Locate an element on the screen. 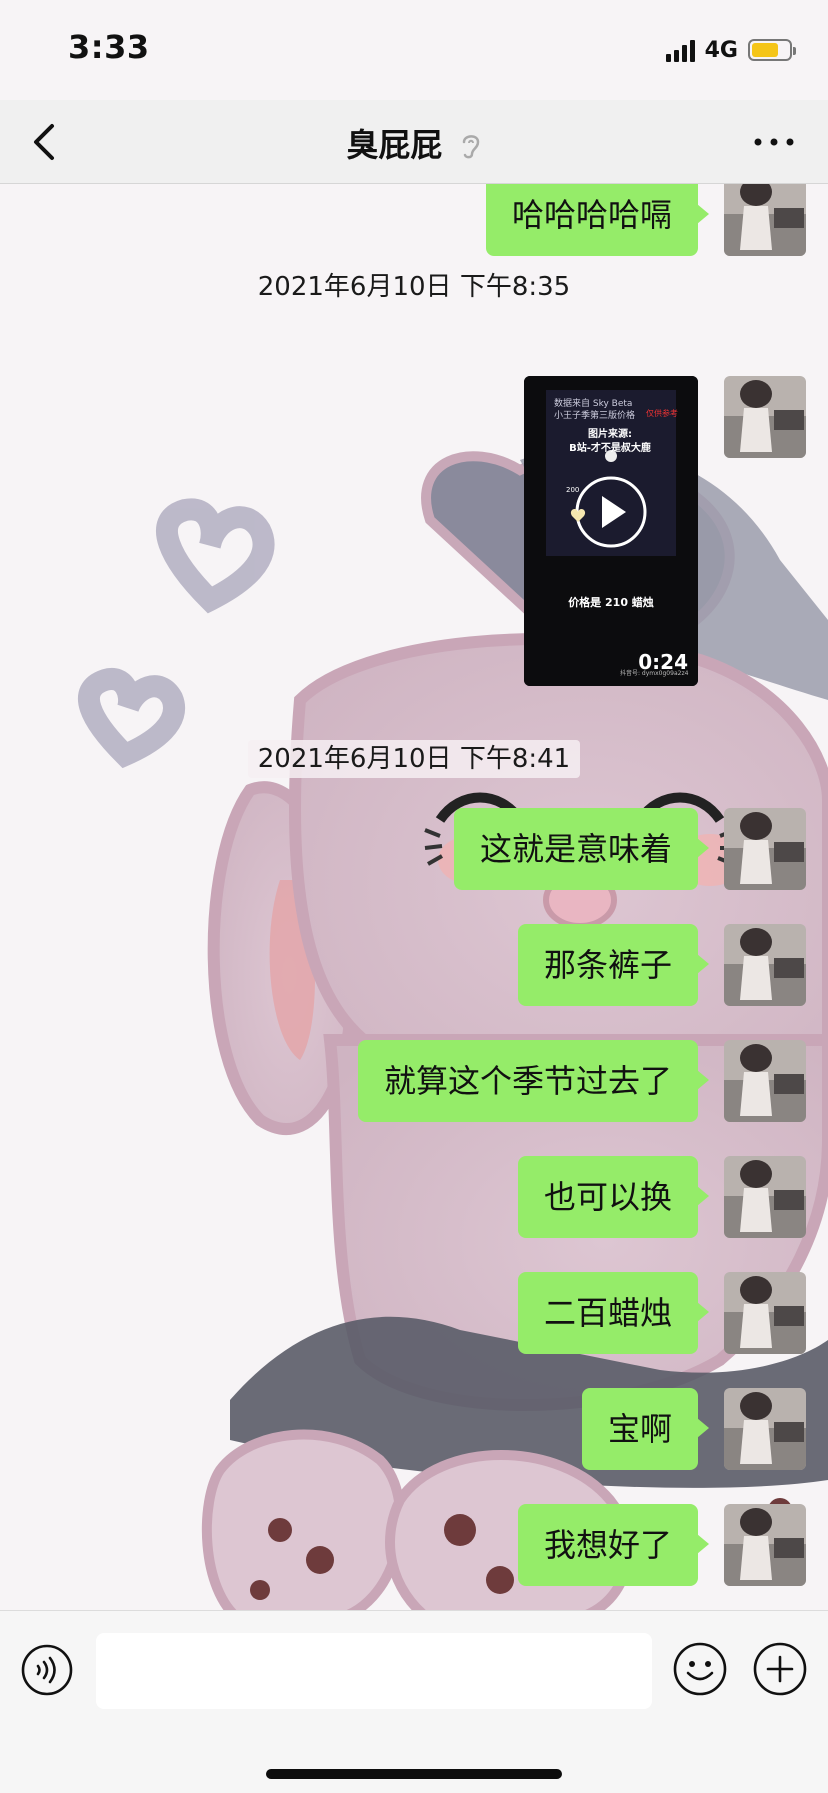 The width and height of the screenshot is (828, 1793). voice-button is located at coordinates (47, 1670).